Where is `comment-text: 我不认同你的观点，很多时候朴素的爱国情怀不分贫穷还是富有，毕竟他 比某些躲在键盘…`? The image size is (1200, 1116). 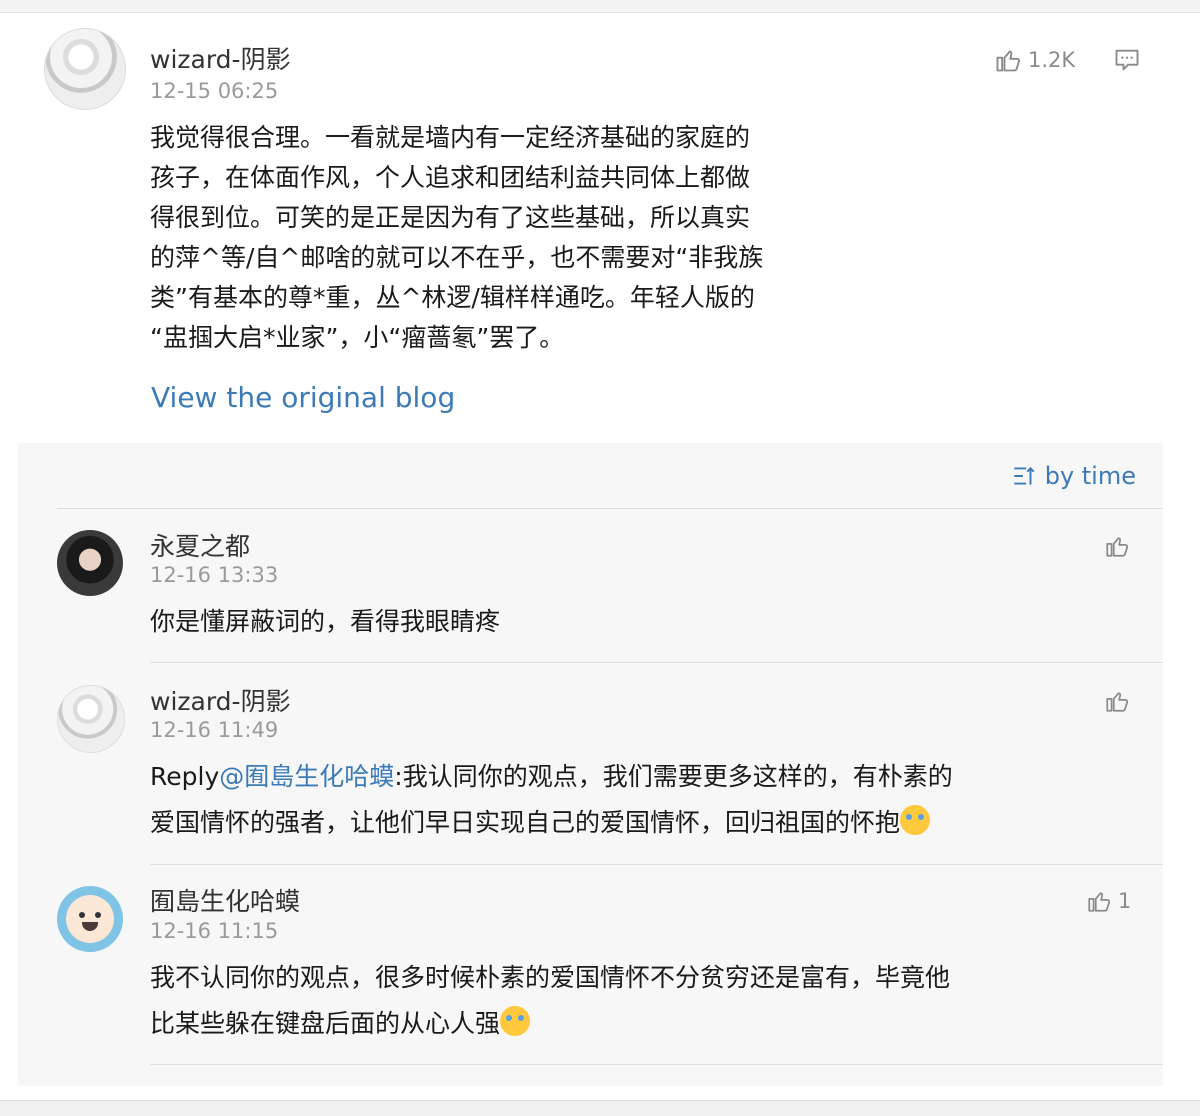 comment-text: 我不认同你的观点，很多时候朴素的爱国情怀不分贫穷还是富有，毕竟他 比某些躲在键盘… is located at coordinates (550, 1001).